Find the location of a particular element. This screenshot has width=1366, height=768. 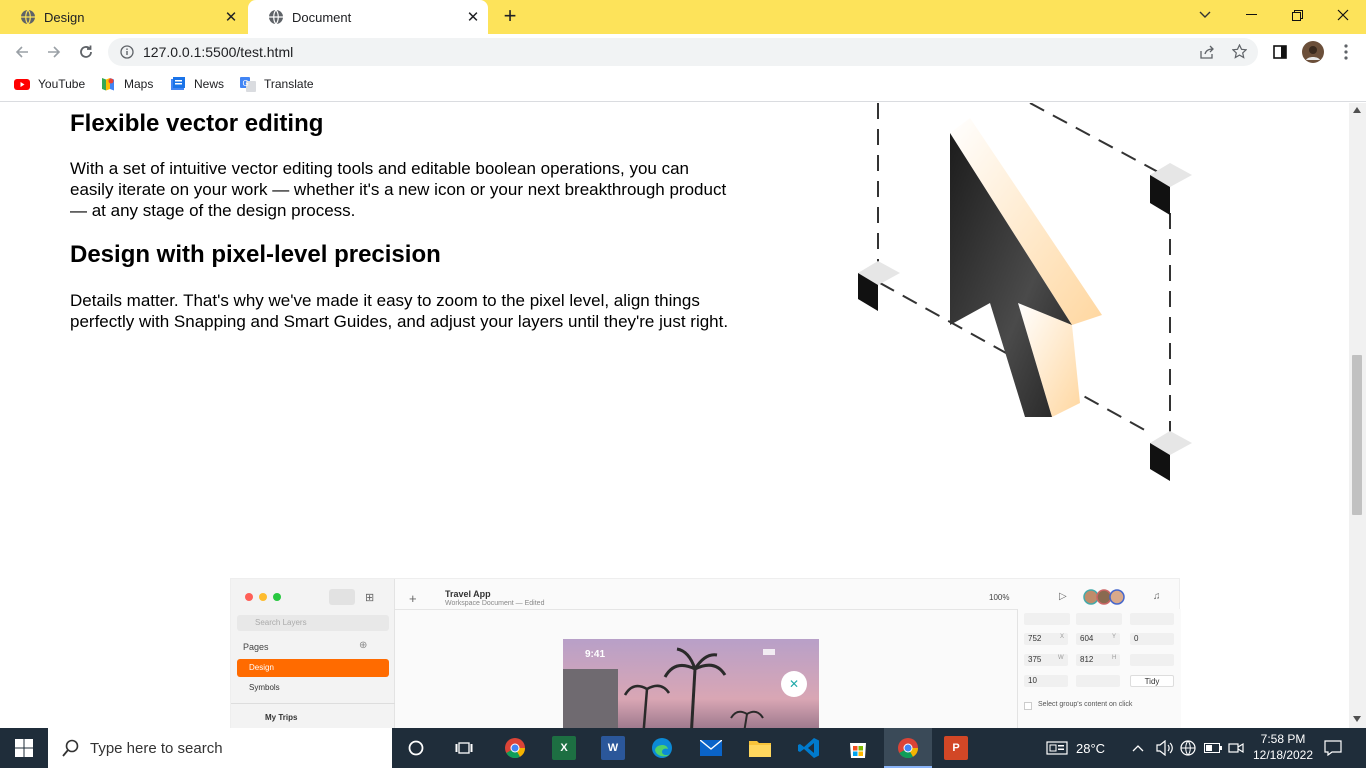

heading-vector-editing: Flexible vector editing is located at coordinates (197, 123).